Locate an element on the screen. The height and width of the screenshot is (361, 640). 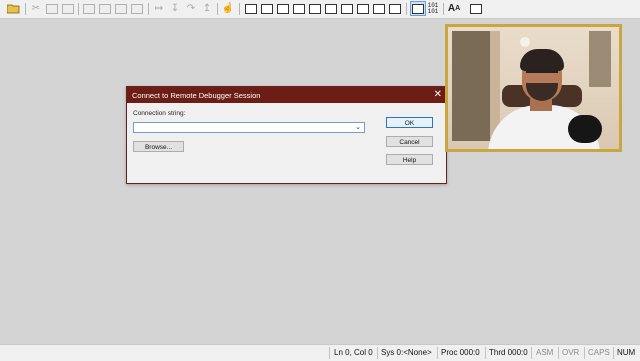
webcam-background-door is located at coordinates (600, 59).